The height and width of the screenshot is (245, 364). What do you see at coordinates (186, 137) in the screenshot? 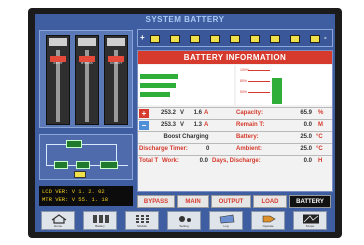
I see `charge-status: Boost Charging` at bounding box center [186, 137].